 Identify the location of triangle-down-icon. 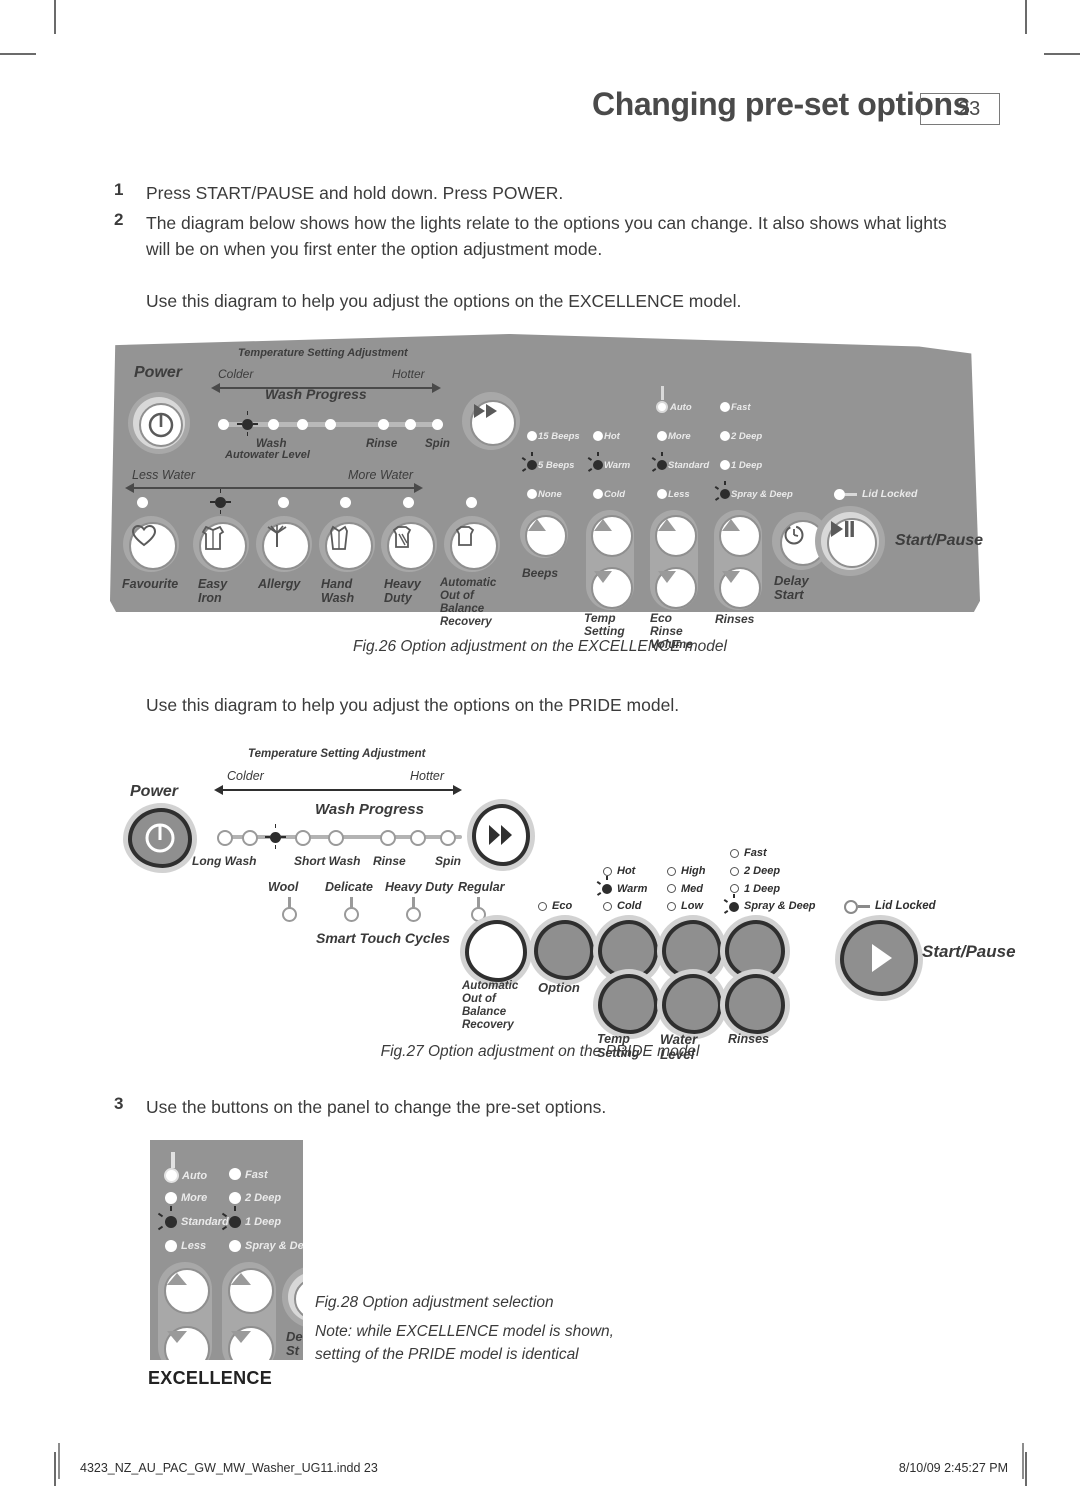
(603, 577).